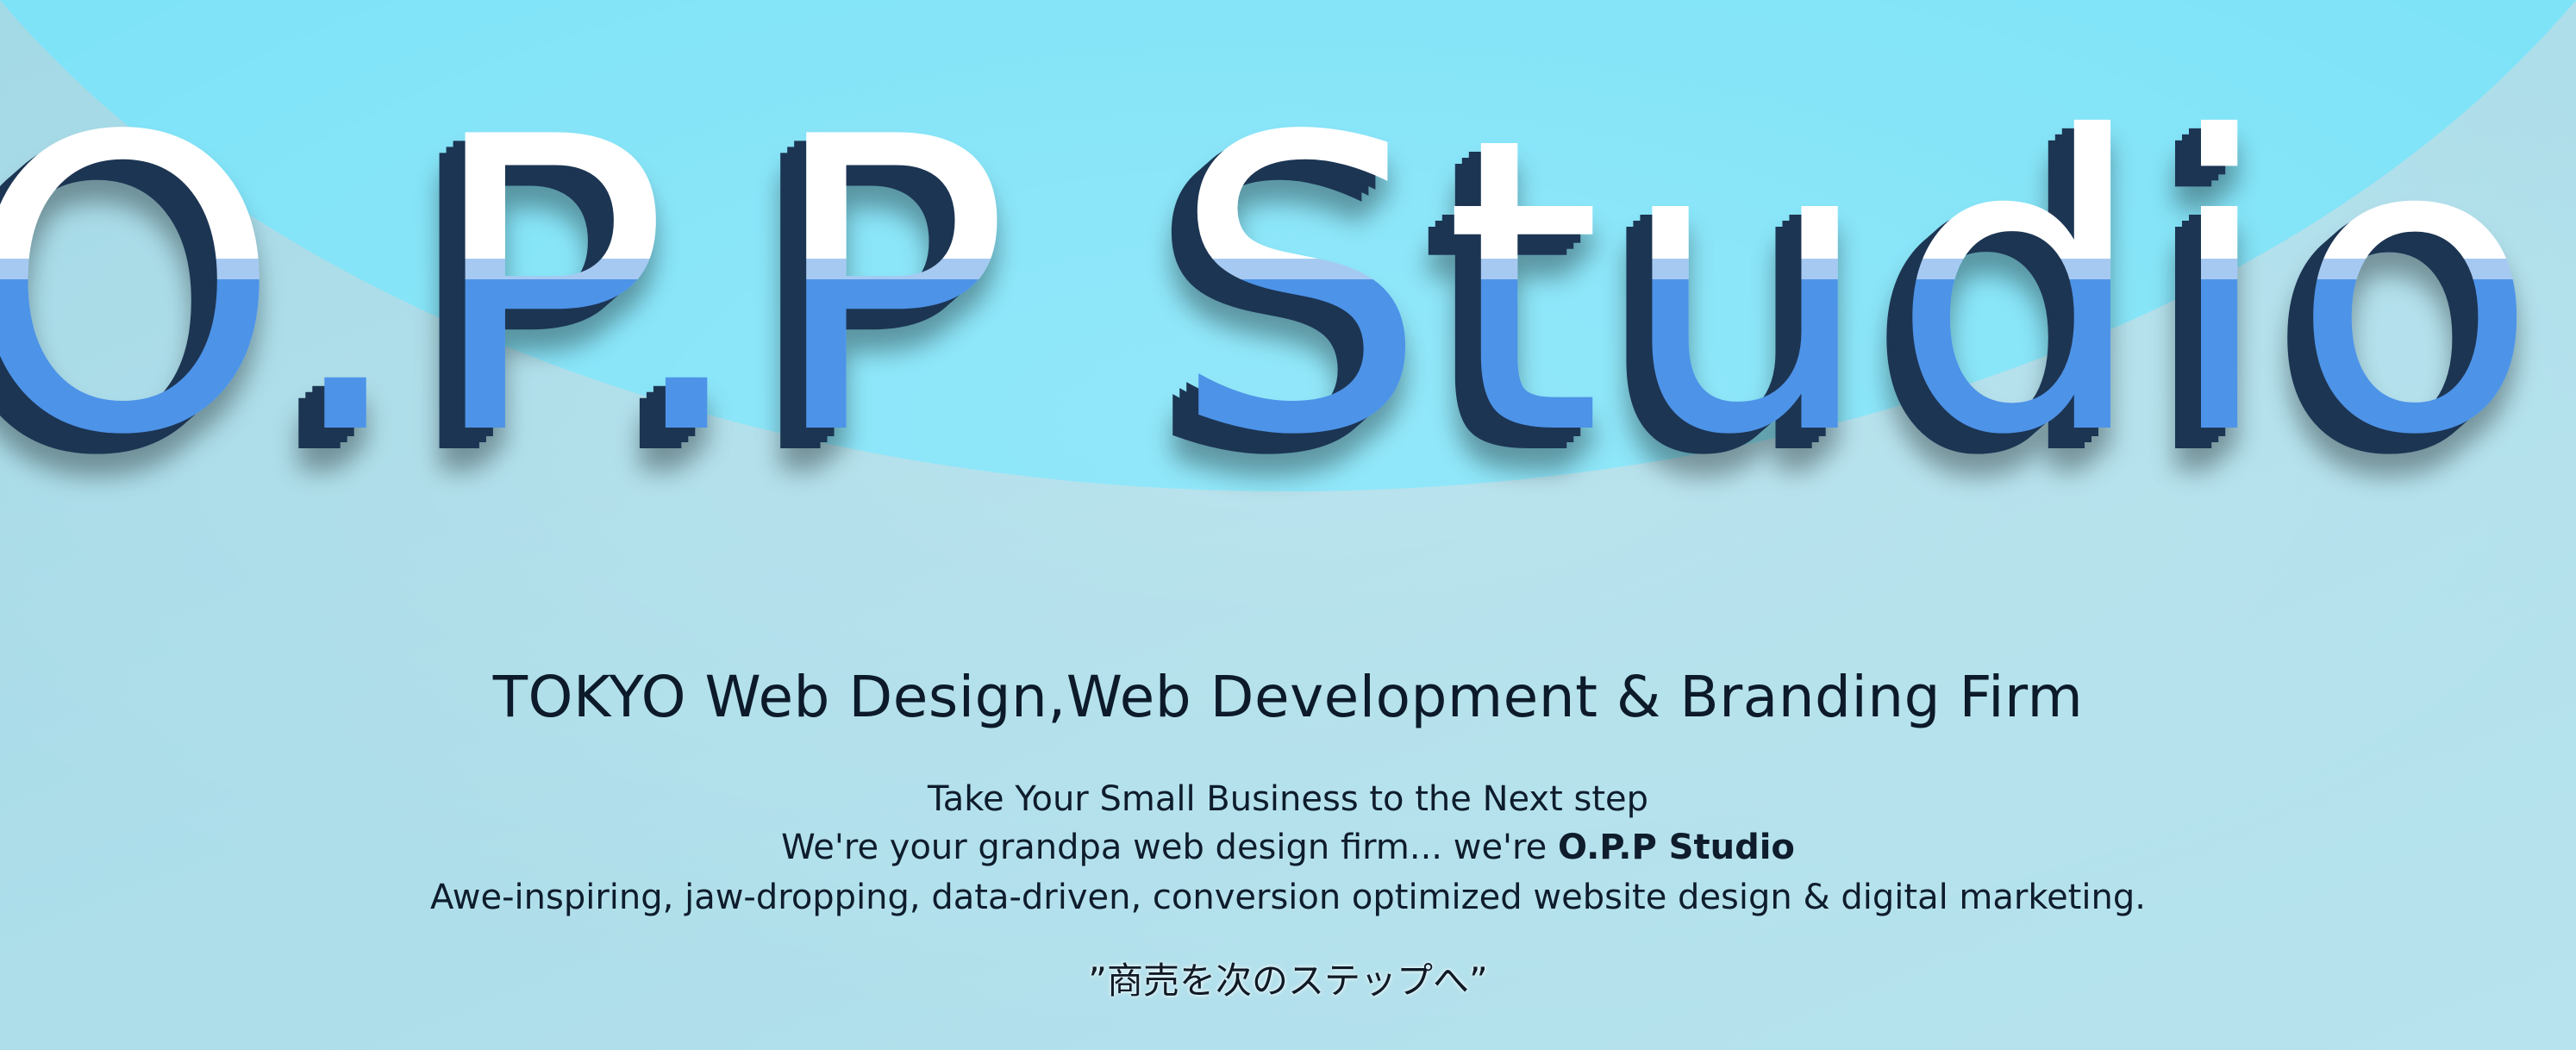  I want to click on japanese-slogan: ”商売を次のステップへ”, so click(1288, 980).